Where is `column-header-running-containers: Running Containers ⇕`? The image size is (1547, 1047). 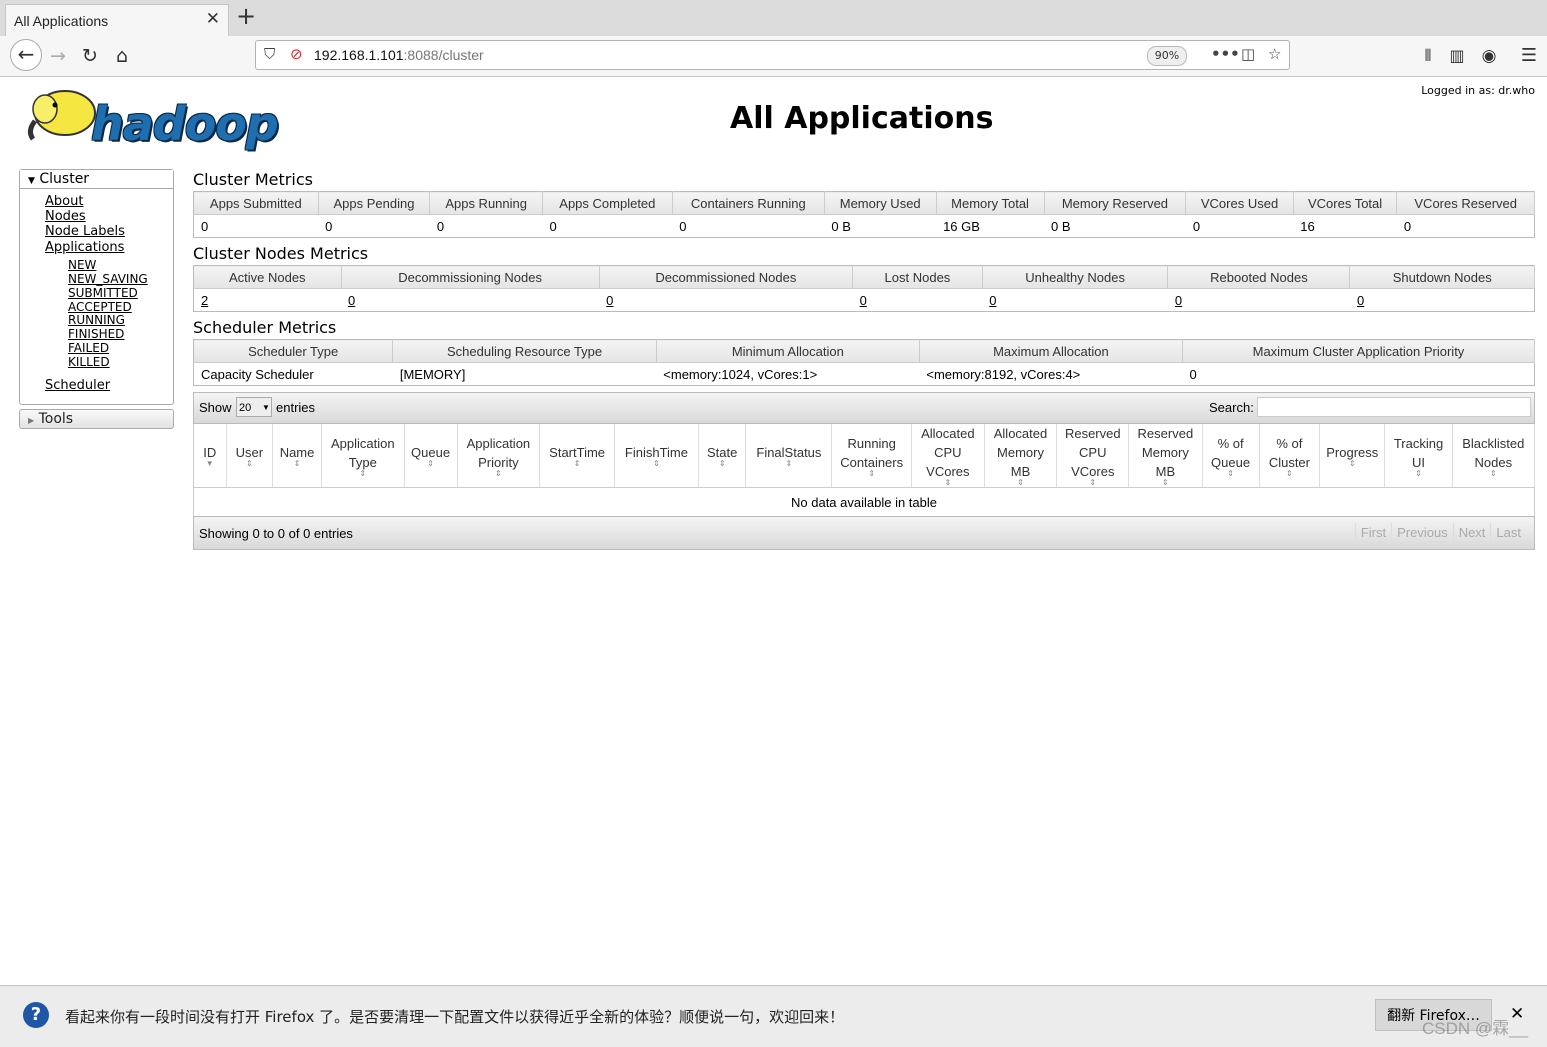 column-header-running-containers: Running Containers ⇕ is located at coordinates (872, 456).